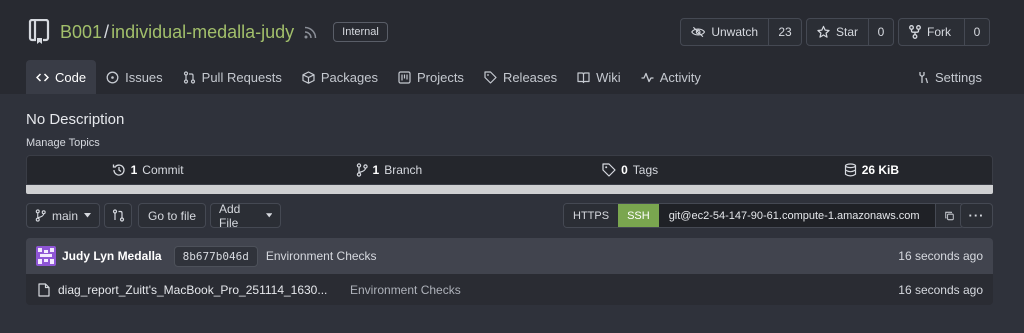 This screenshot has width=1024, height=333. I want to click on star-button-group: Star 0, so click(850, 32).